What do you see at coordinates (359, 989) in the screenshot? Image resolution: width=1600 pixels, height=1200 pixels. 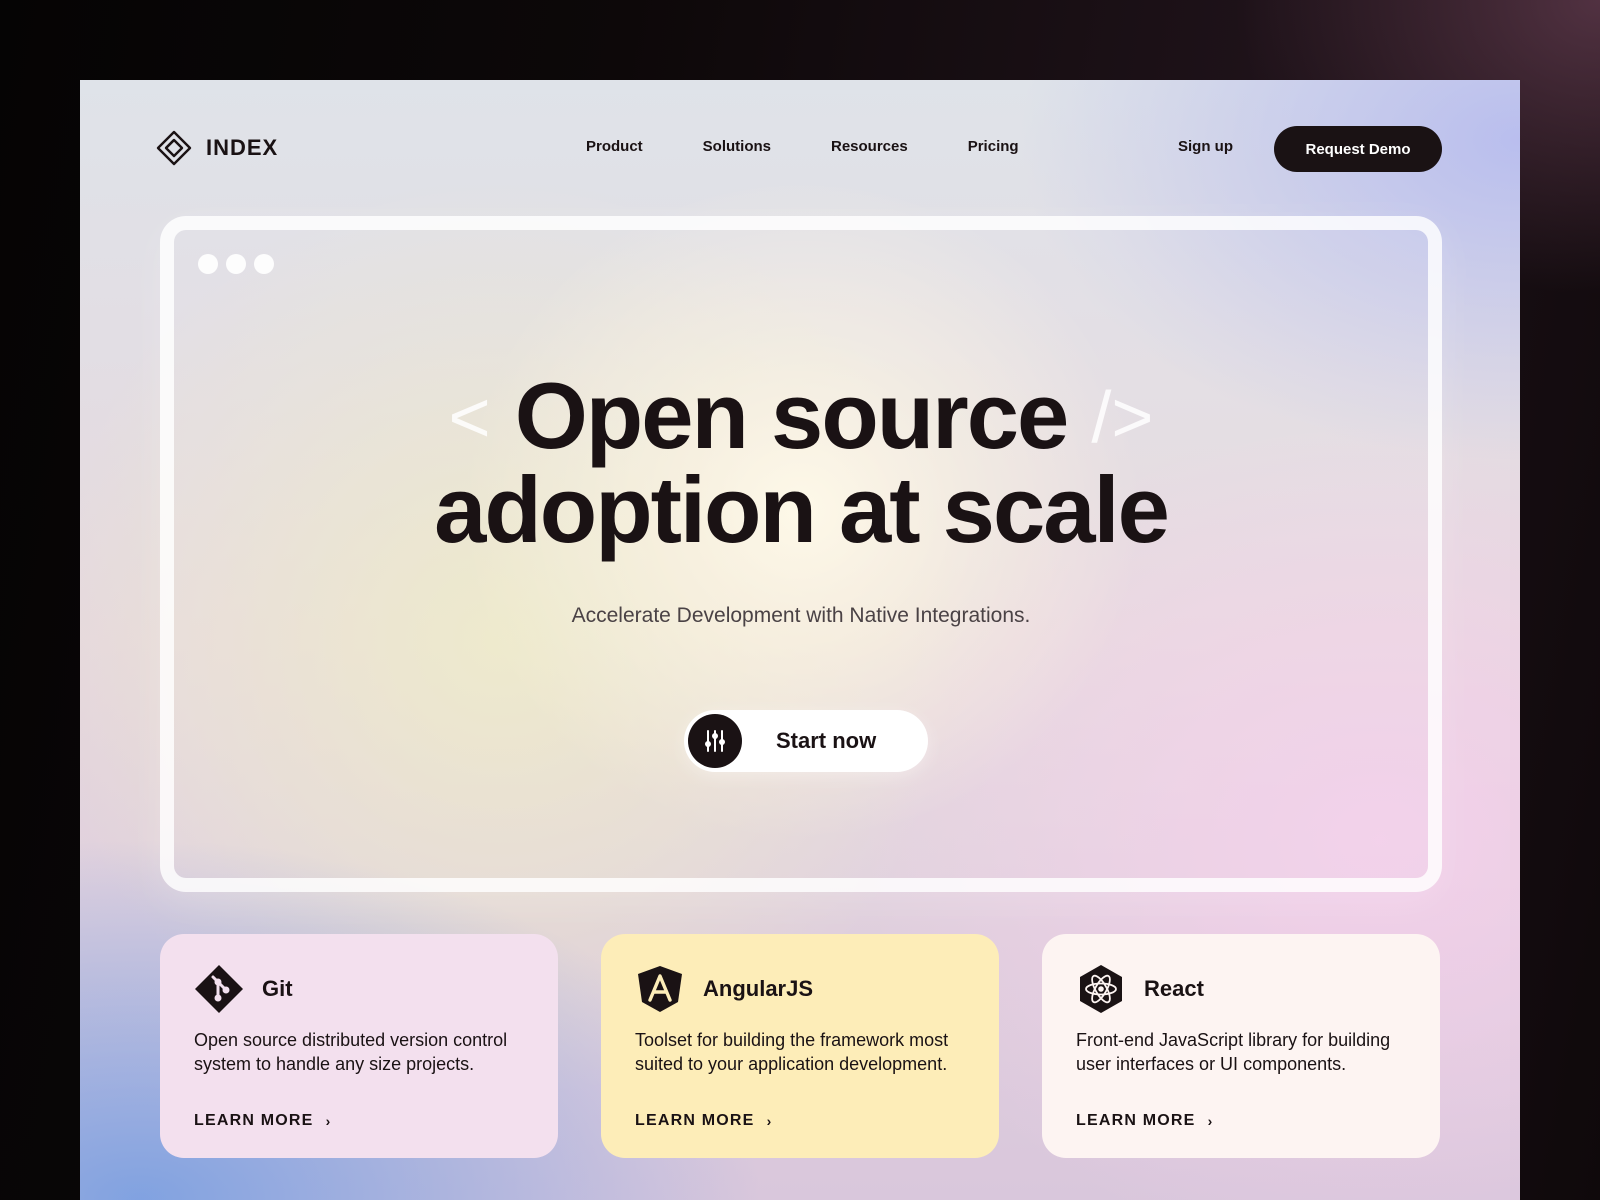 I see `card-header: Git` at bounding box center [359, 989].